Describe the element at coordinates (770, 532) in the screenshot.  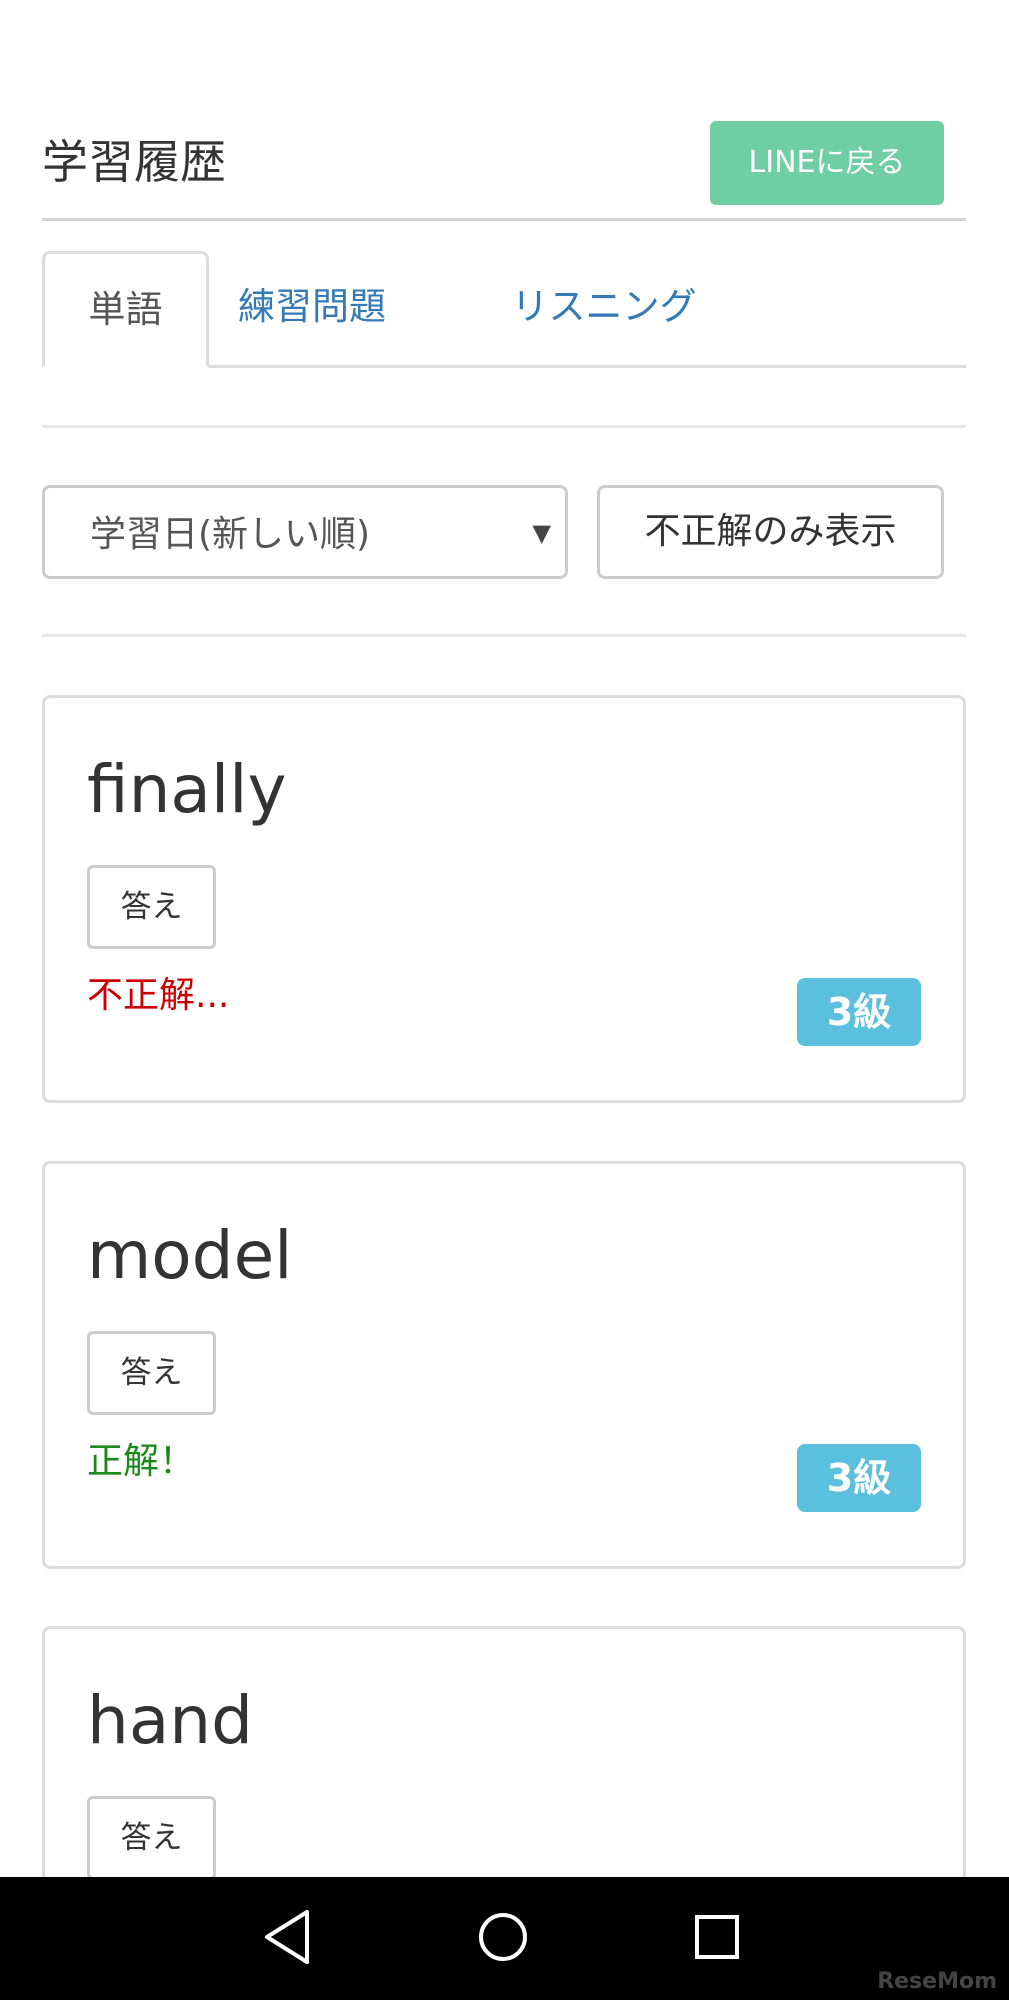
I see `wrong-only-filter-button: 不正解のみ表示` at that location.